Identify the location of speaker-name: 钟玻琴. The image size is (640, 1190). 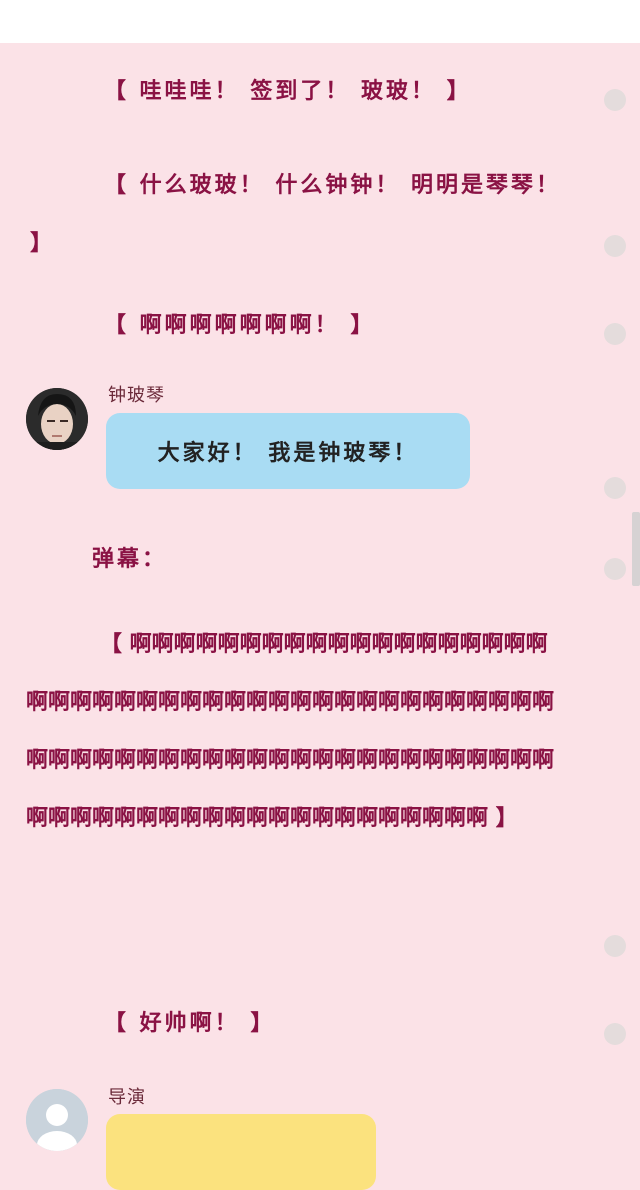
(136, 395).